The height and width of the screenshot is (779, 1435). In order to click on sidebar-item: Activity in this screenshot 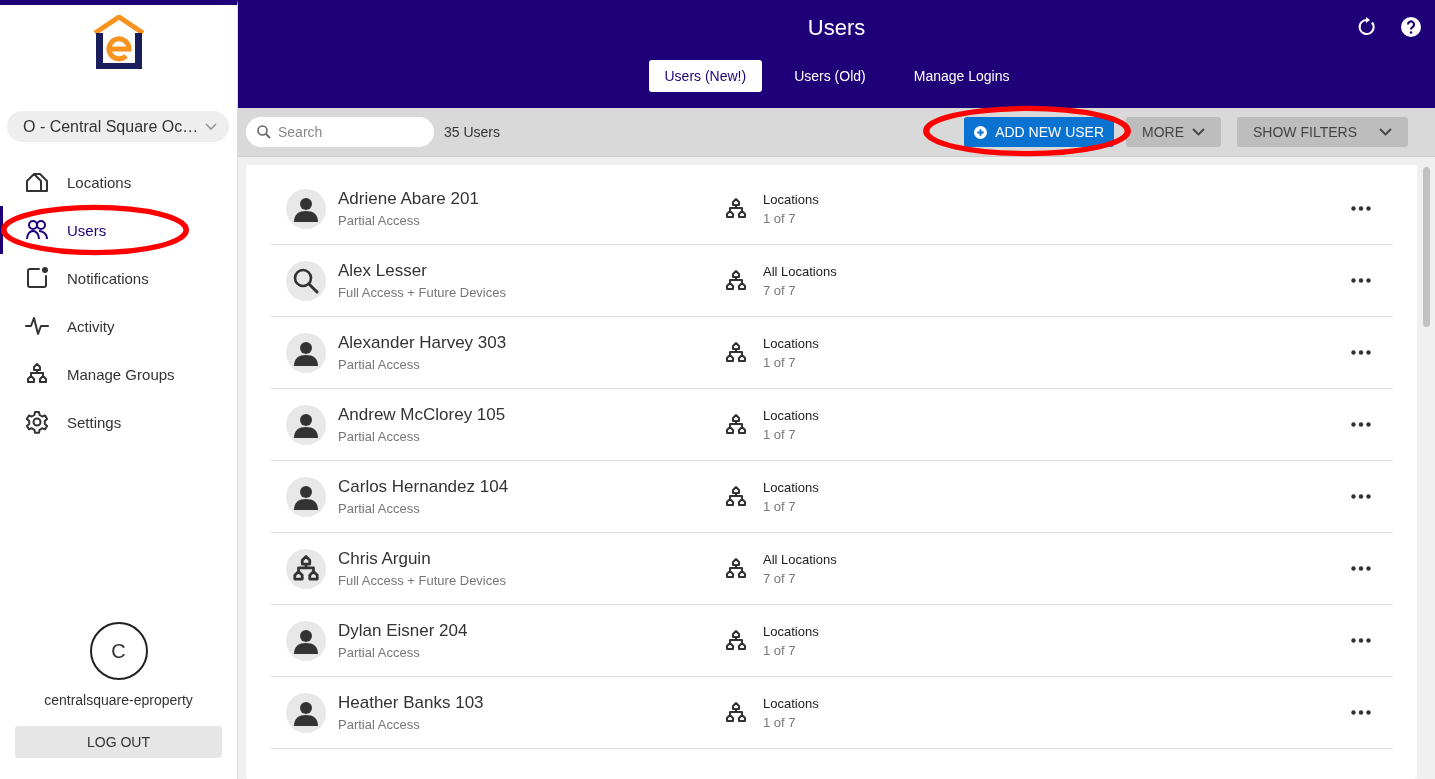, I will do `click(118, 326)`.